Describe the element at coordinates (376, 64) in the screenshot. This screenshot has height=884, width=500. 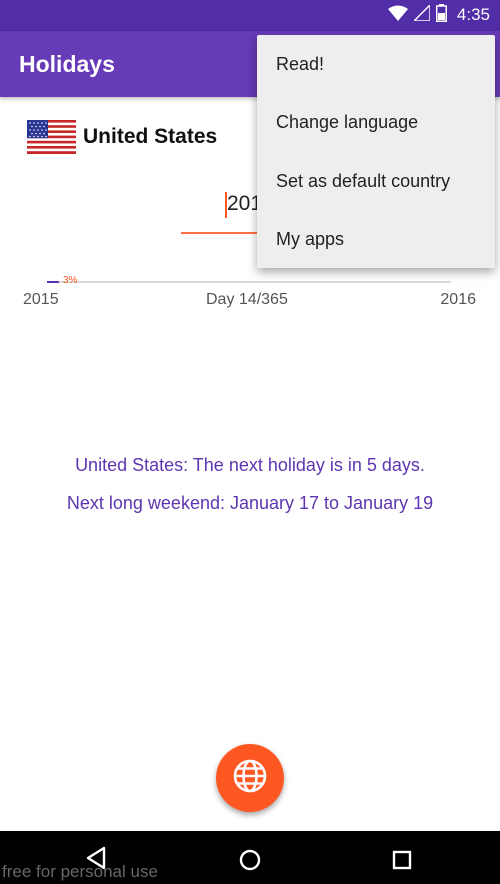
I see `menu-item-read: Read!` at that location.